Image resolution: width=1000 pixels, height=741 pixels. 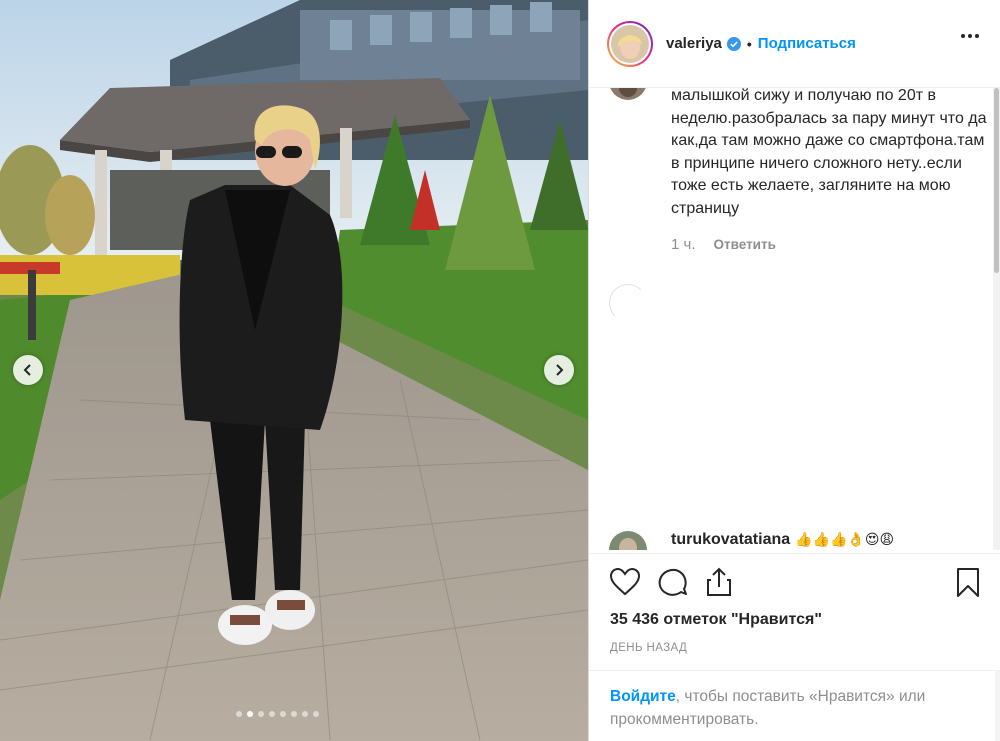 What do you see at coordinates (716, 620) in the screenshot?
I see `likes-count: 35 436 отметок "Нравится"` at bounding box center [716, 620].